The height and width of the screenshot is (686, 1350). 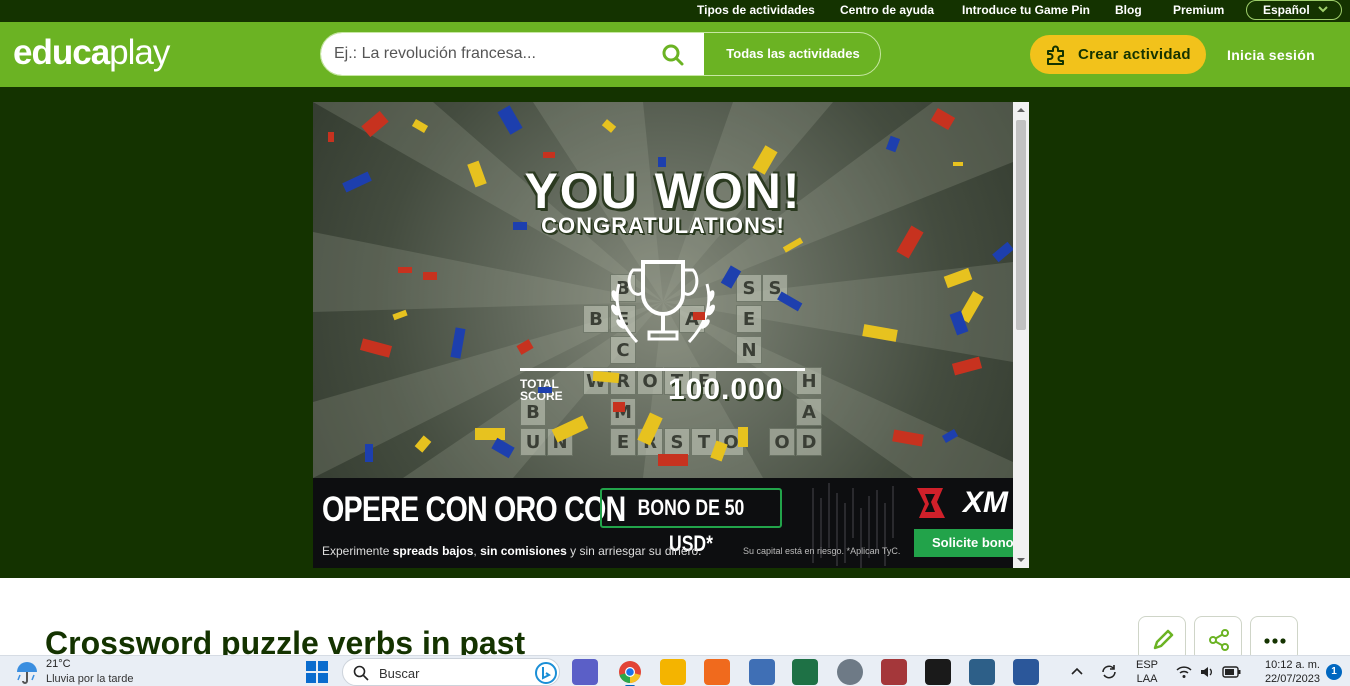 What do you see at coordinates (1289, 672) in the screenshot?
I see `system-clock: 10:12 a. m. 22/07/2023` at bounding box center [1289, 672].